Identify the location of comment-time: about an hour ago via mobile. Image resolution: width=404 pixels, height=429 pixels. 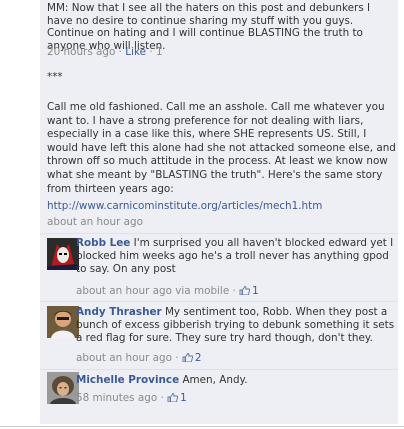
(152, 291).